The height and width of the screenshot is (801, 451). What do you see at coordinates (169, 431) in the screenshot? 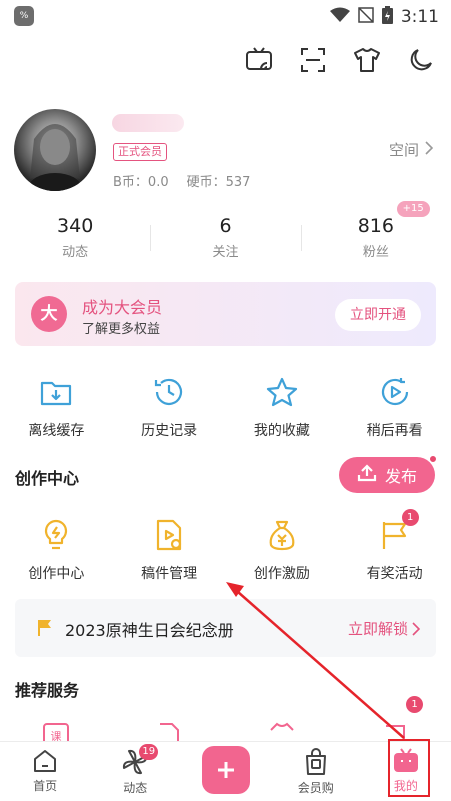
I see `item-label: 历史记录` at bounding box center [169, 431].